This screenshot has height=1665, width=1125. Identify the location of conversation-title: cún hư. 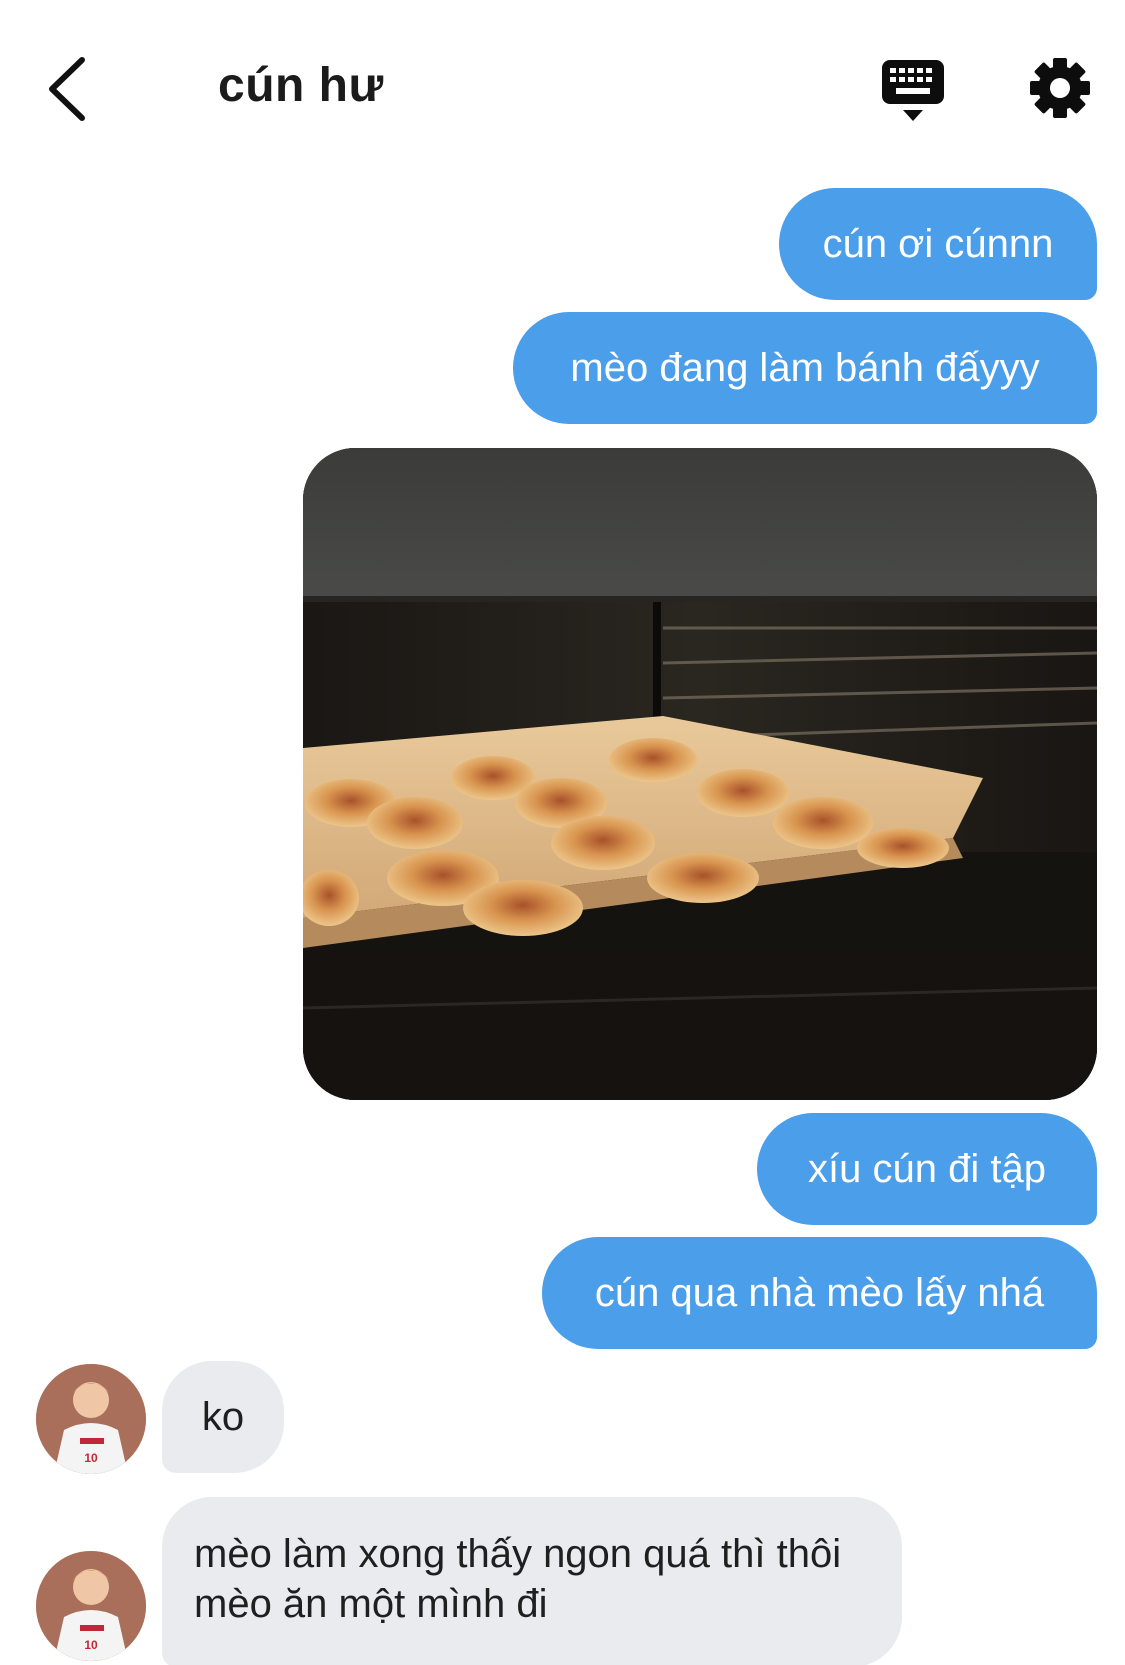
(301, 85).